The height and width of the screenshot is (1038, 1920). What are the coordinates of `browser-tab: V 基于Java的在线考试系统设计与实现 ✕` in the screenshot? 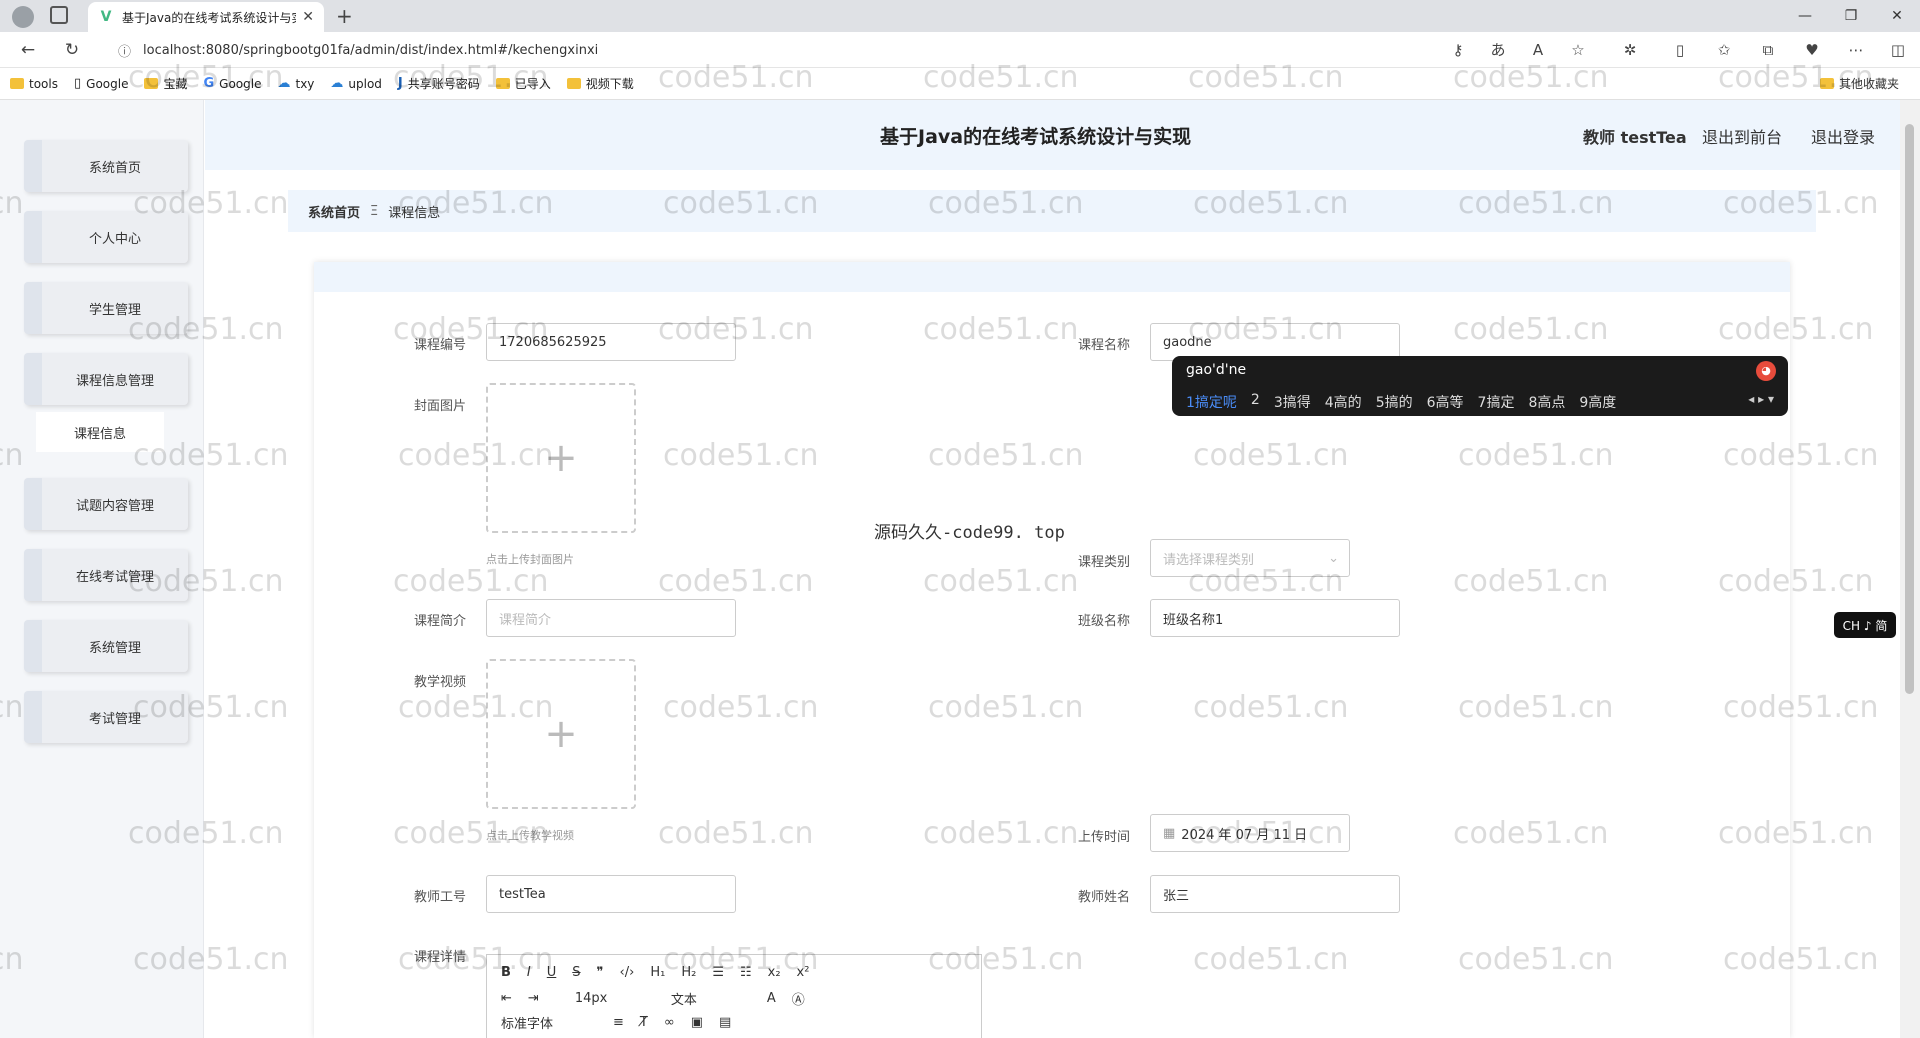 It's located at (206, 17).